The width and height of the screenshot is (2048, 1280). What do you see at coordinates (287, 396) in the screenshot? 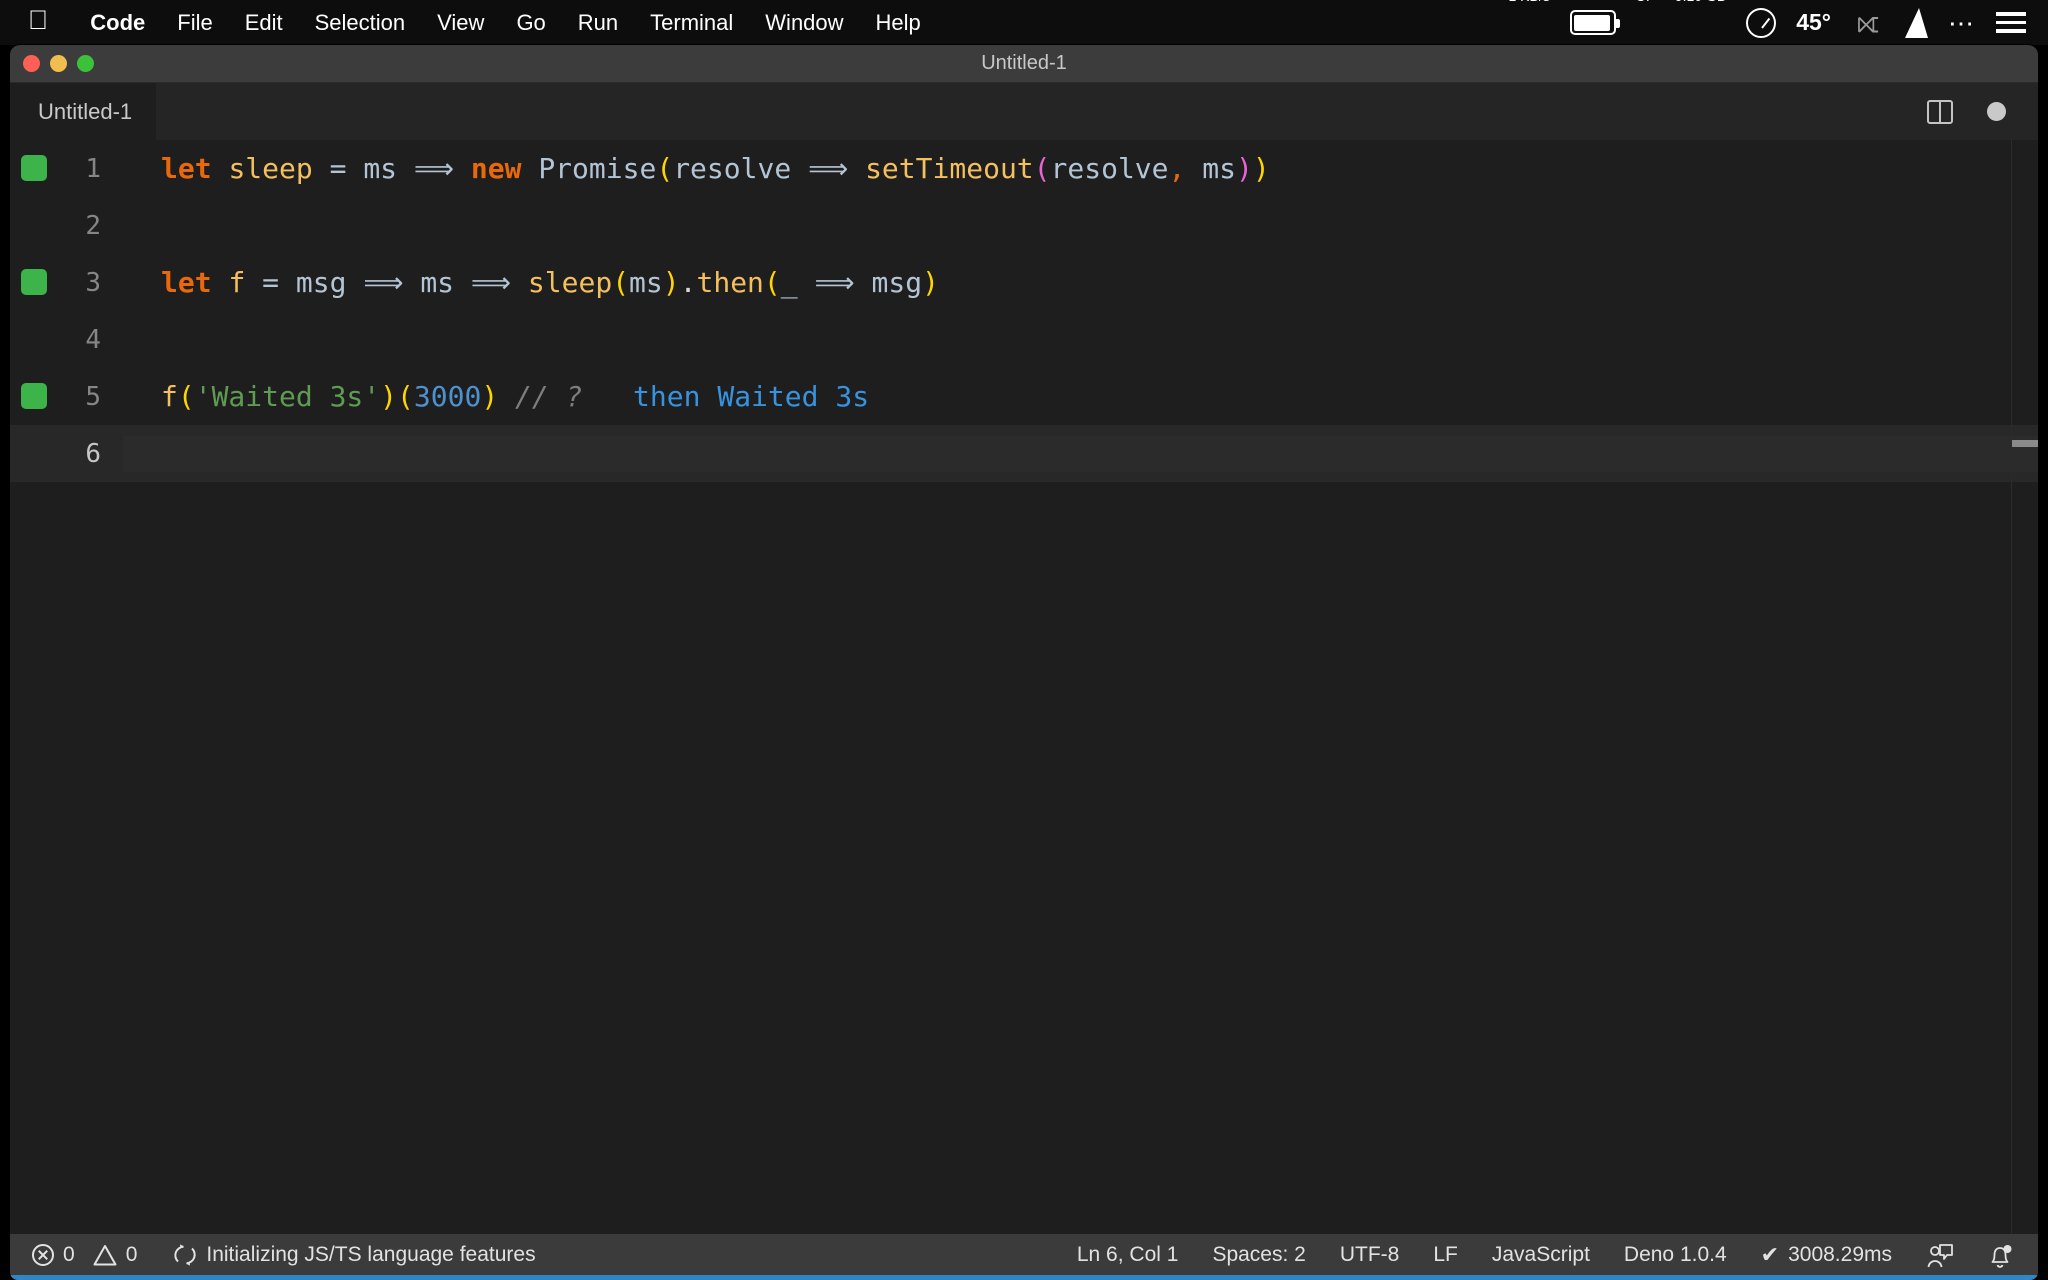
I see `code-token: 'Waited 3s'` at bounding box center [287, 396].